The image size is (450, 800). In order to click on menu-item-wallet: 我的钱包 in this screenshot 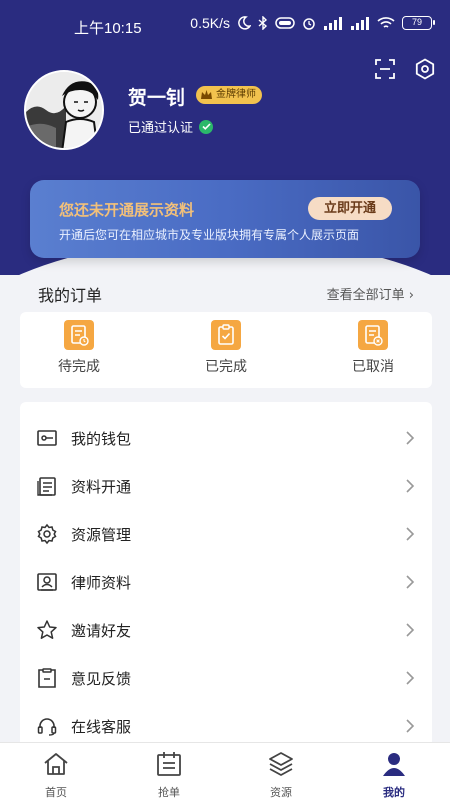, I will do `click(226, 438)`.